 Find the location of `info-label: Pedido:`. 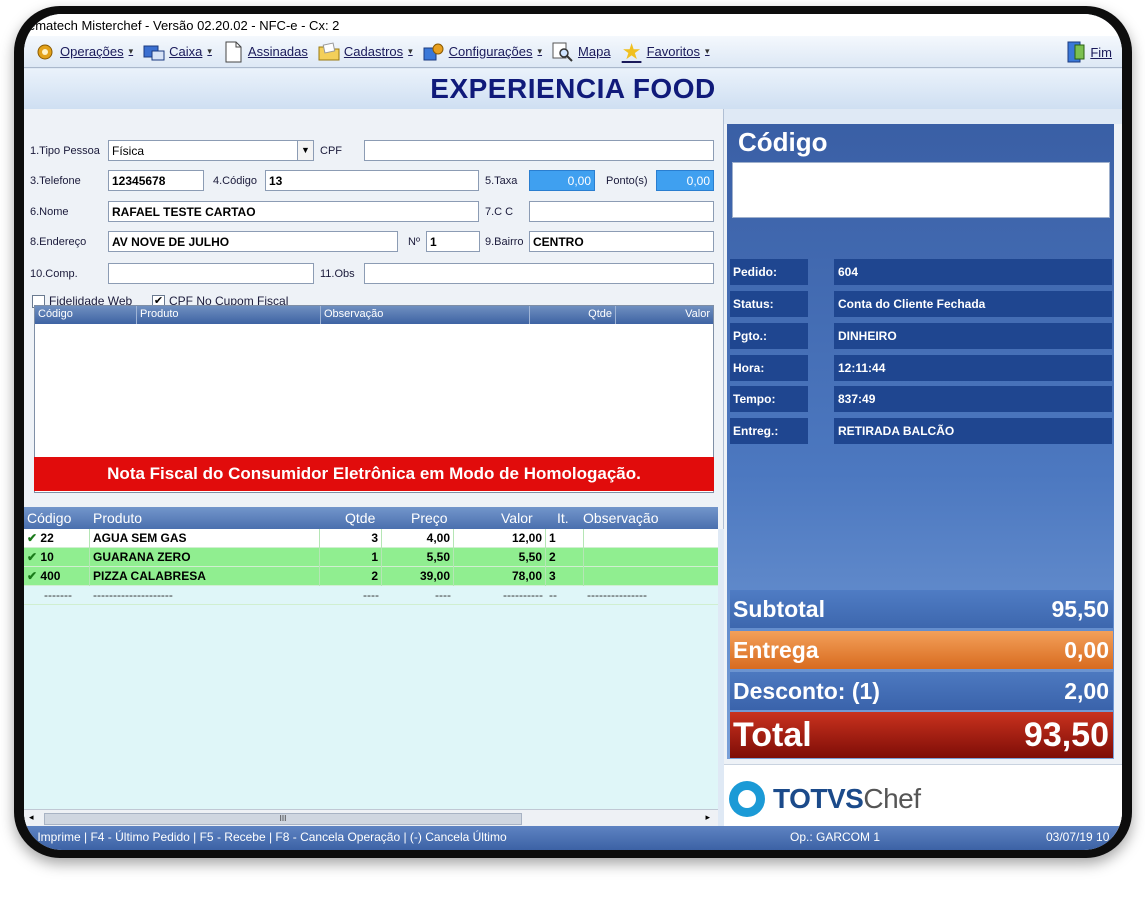

info-label: Pedido: is located at coordinates (769, 272).